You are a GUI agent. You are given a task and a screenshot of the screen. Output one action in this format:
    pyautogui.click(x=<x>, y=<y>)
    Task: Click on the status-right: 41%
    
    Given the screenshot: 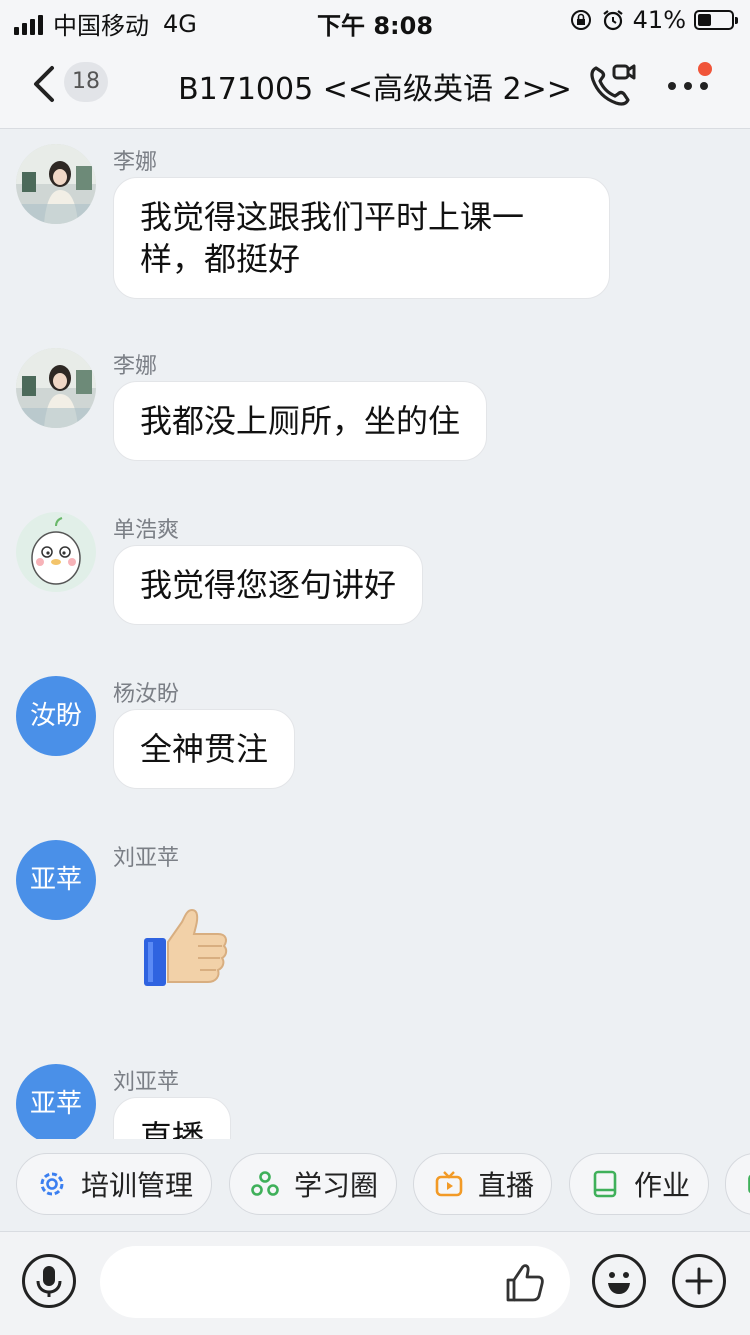 What is the action you would take?
    pyautogui.click(x=653, y=20)
    